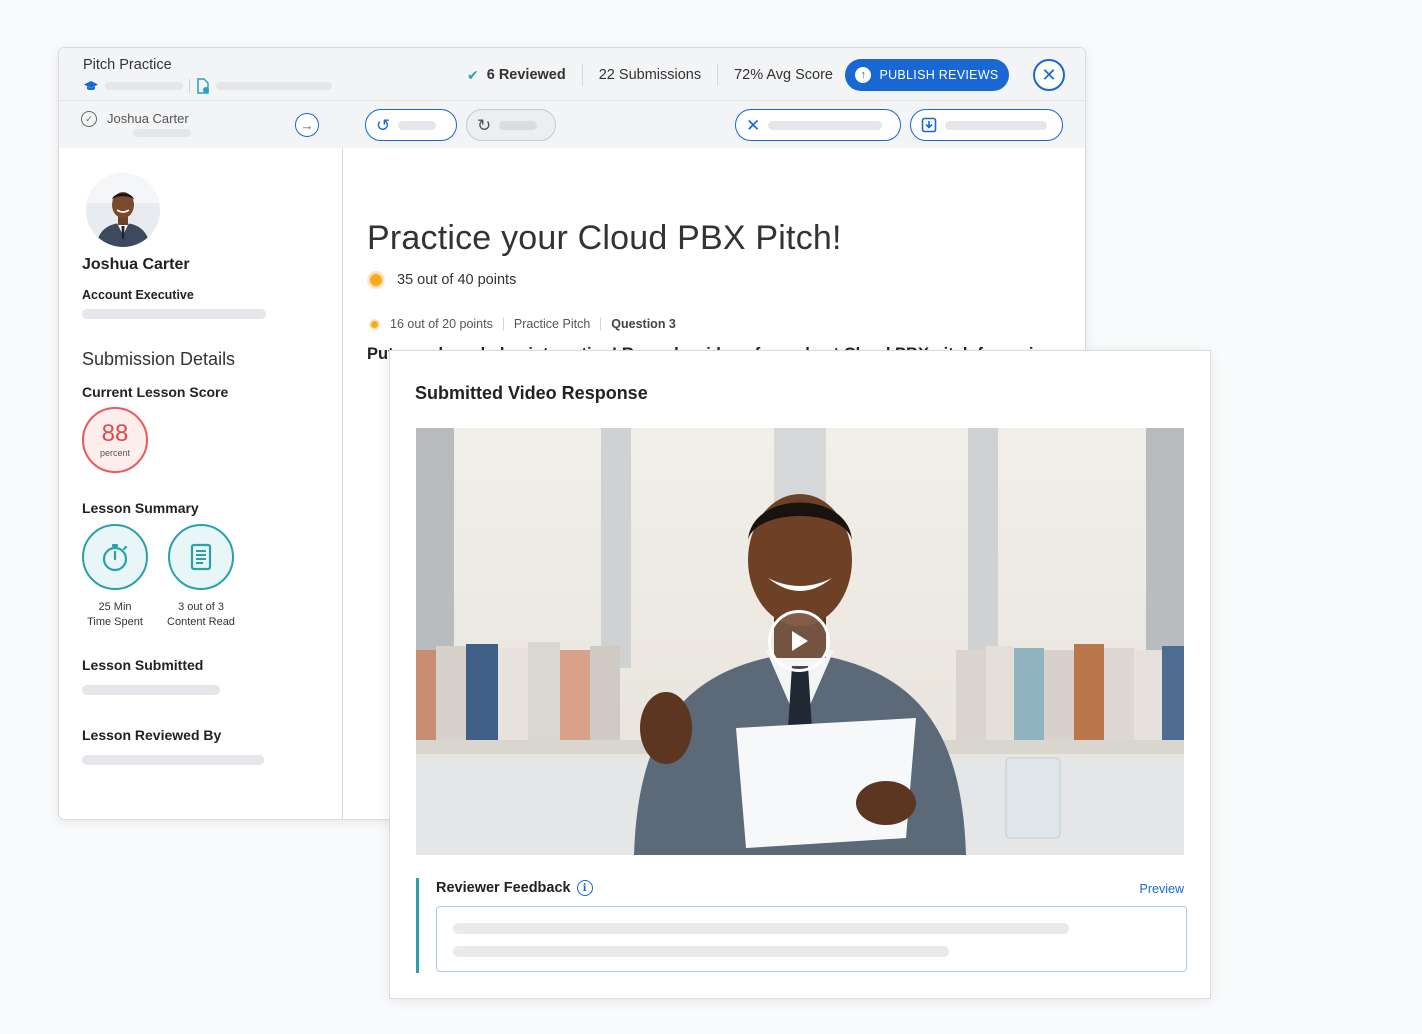 The width and height of the screenshot is (1422, 1034). Describe the element at coordinates (518, 125) in the screenshot. I see `redo-label-placeholder` at that location.